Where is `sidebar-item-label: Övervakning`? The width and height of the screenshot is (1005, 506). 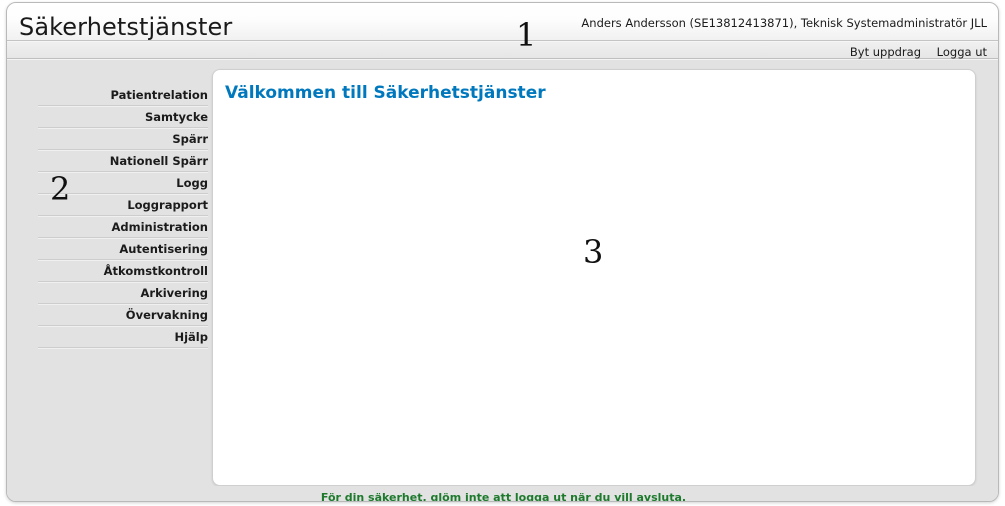
sidebar-item-label: Övervakning is located at coordinates (166, 315).